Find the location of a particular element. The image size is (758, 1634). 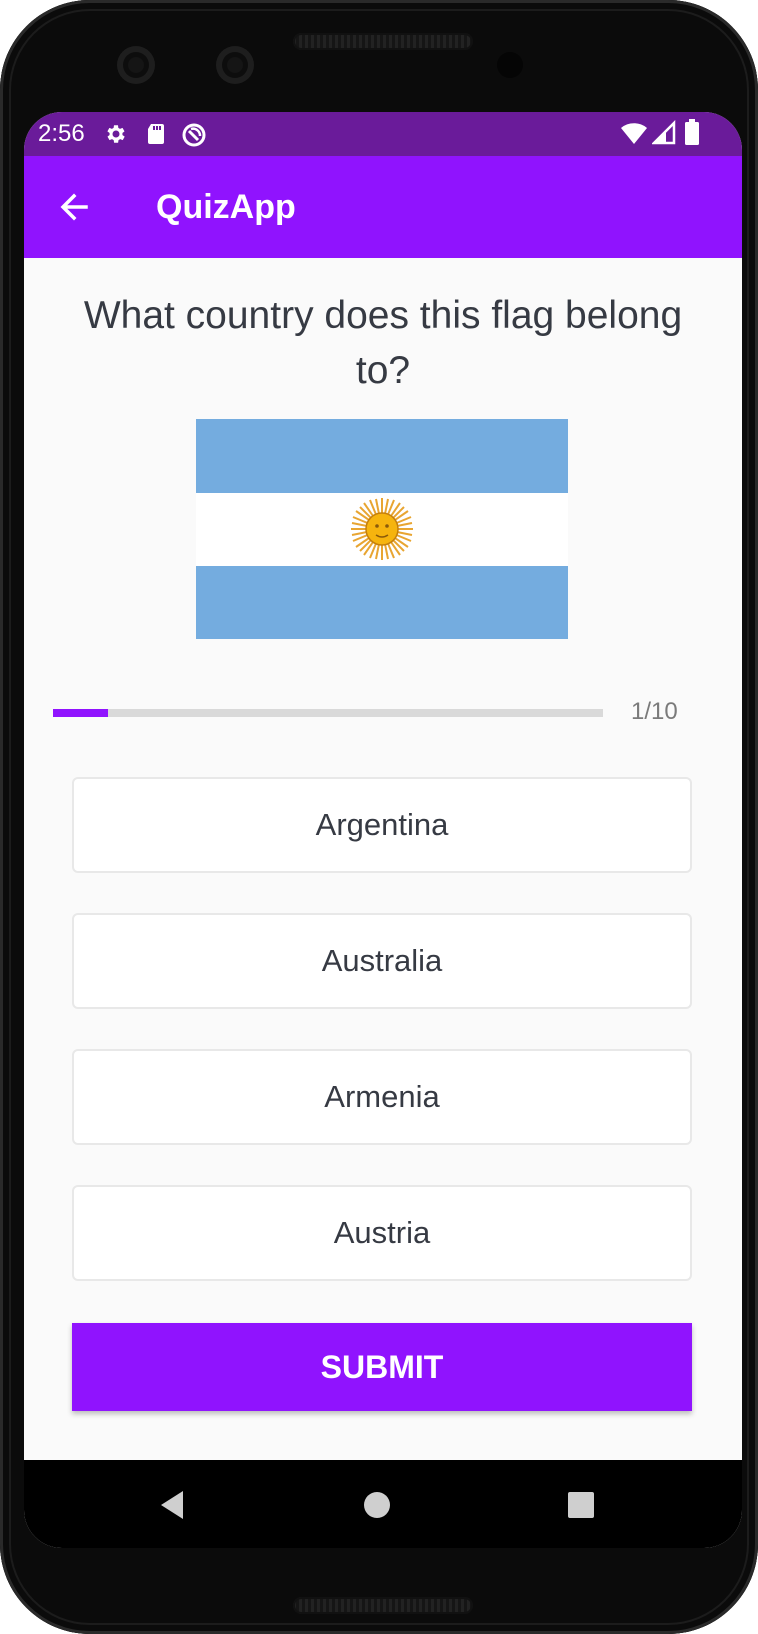

option-label: Australia is located at coordinates (382, 960).